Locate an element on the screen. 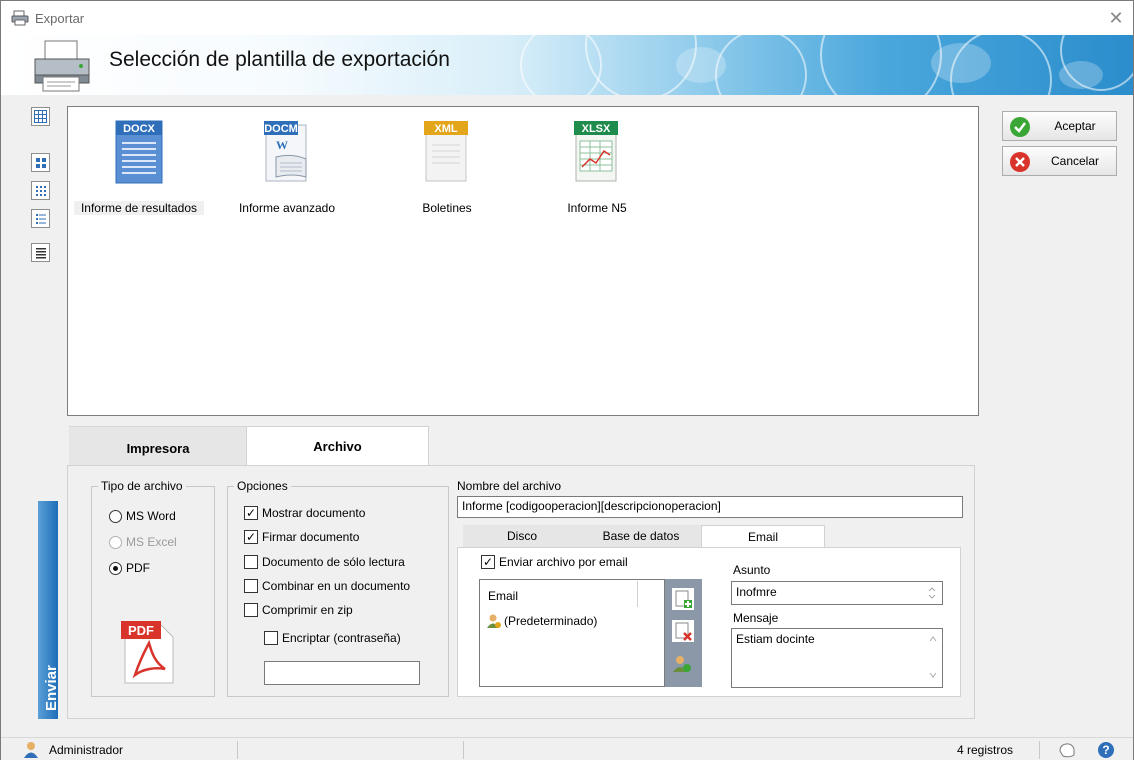  tab-email: Email is located at coordinates (763, 536).